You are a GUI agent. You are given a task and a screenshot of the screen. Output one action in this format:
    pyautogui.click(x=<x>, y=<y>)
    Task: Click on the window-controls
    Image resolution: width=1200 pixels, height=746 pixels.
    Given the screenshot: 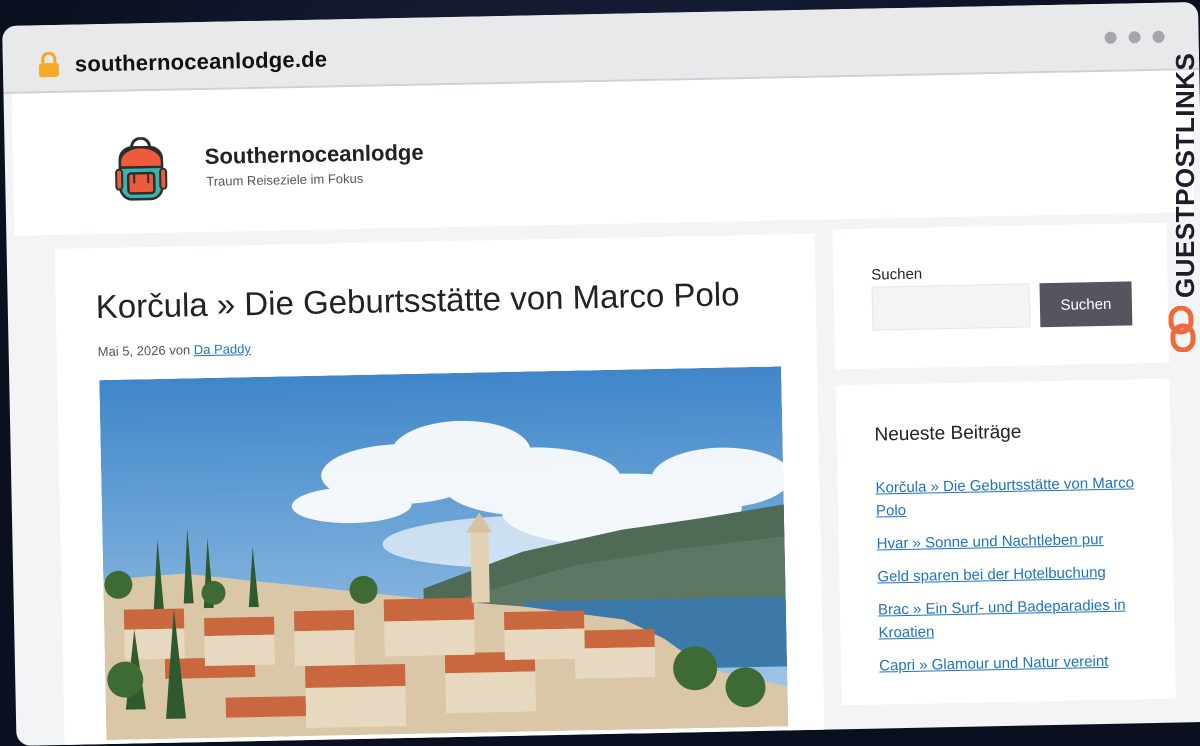 What is the action you would take?
    pyautogui.click(x=1134, y=37)
    